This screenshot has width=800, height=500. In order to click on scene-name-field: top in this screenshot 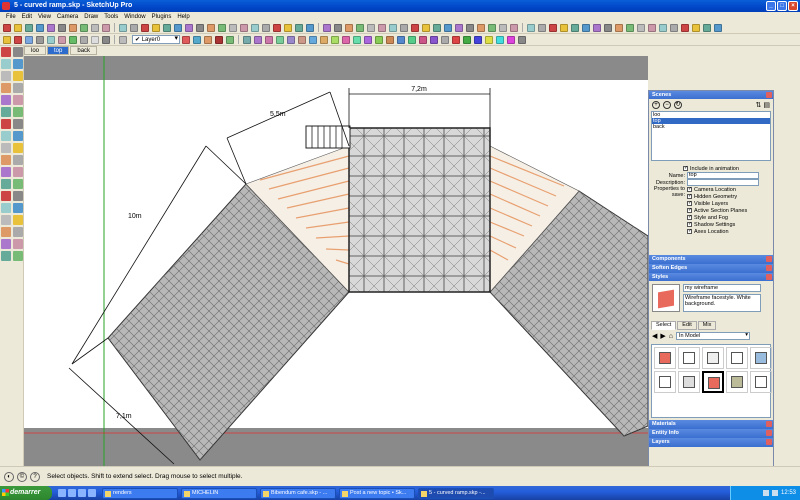, I will do `click(723, 175)`.